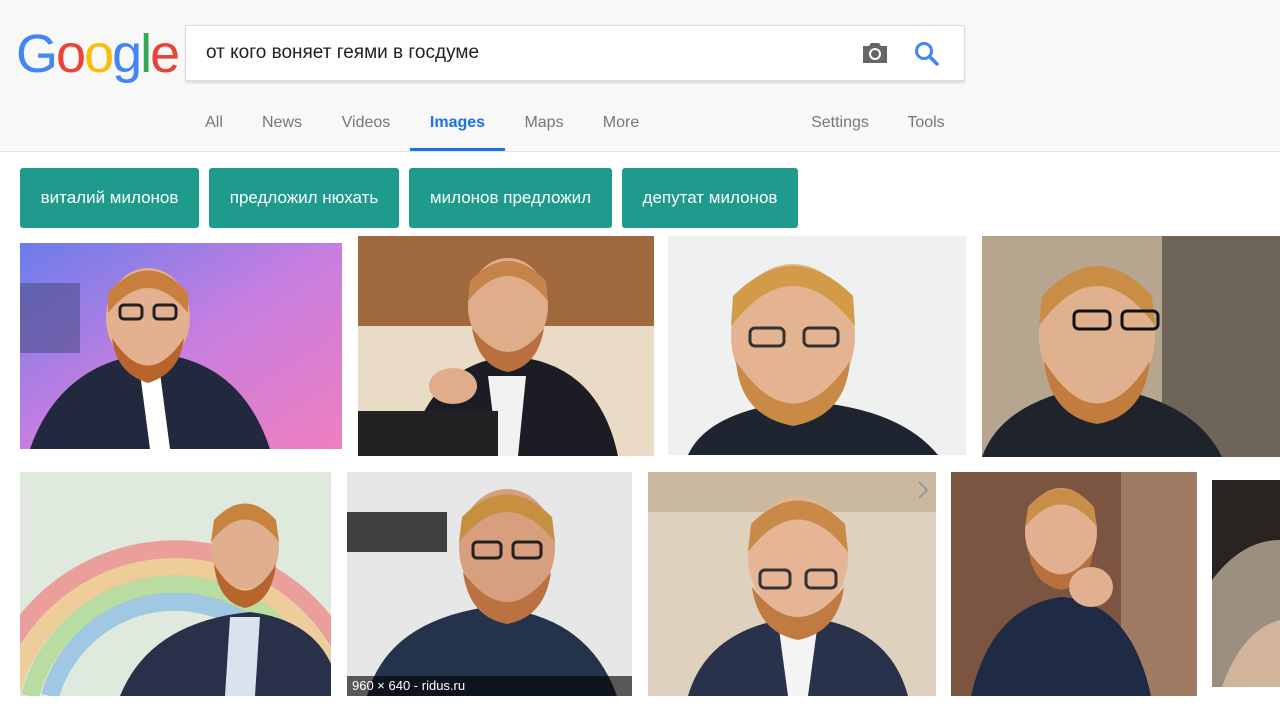  I want to click on tab-videos: Videos, so click(366, 124).